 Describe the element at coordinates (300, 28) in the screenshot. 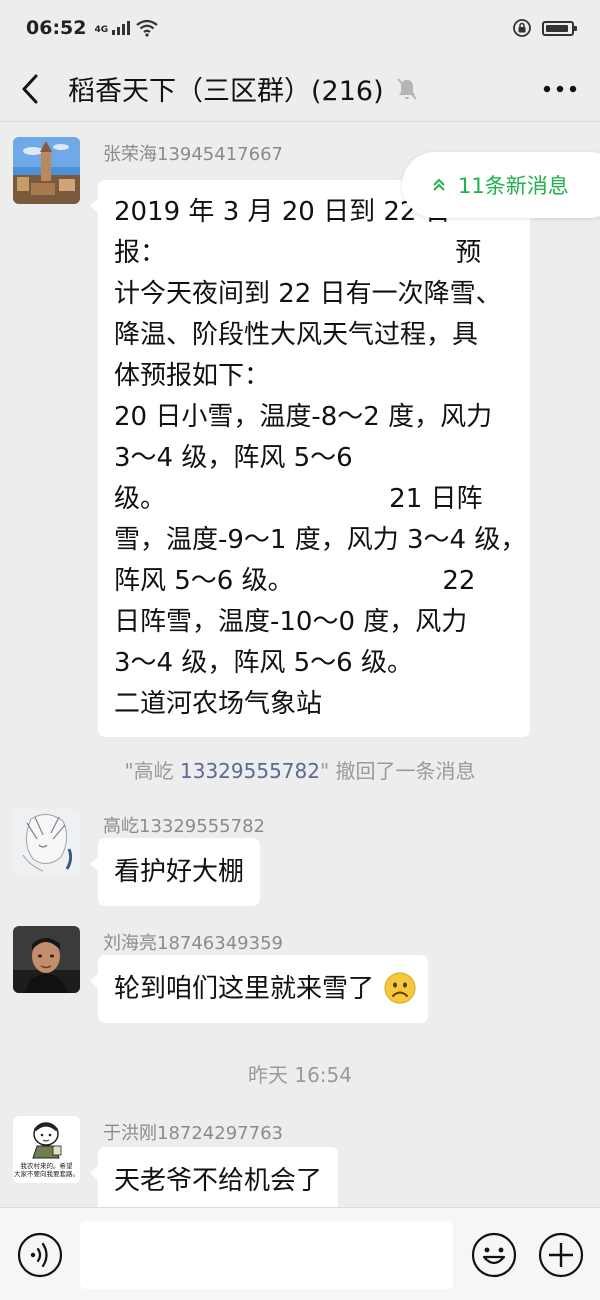

I see `status-bar: 06:52 4G` at that location.